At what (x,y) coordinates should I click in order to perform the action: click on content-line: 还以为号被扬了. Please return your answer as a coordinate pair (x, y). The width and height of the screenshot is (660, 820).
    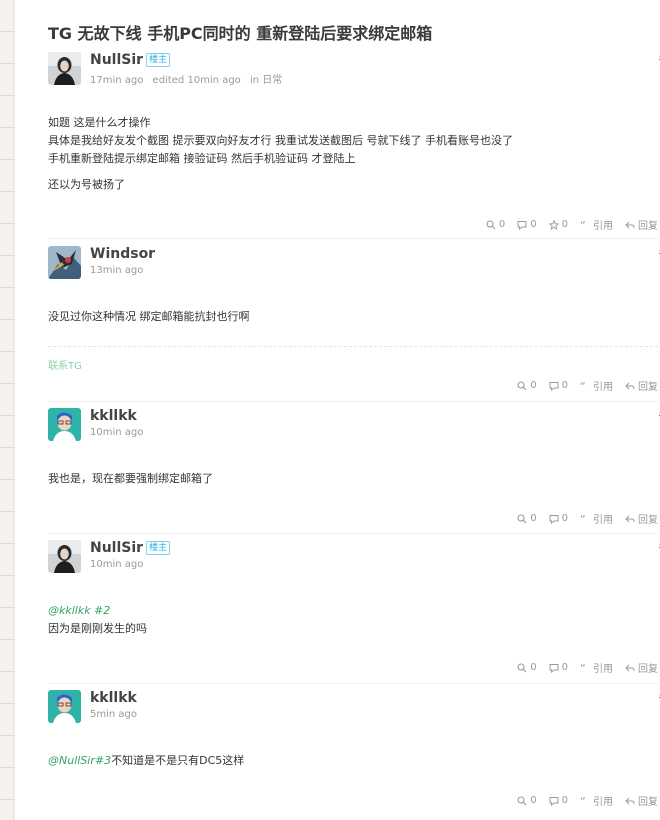
    Looking at the image, I should click on (86, 184).